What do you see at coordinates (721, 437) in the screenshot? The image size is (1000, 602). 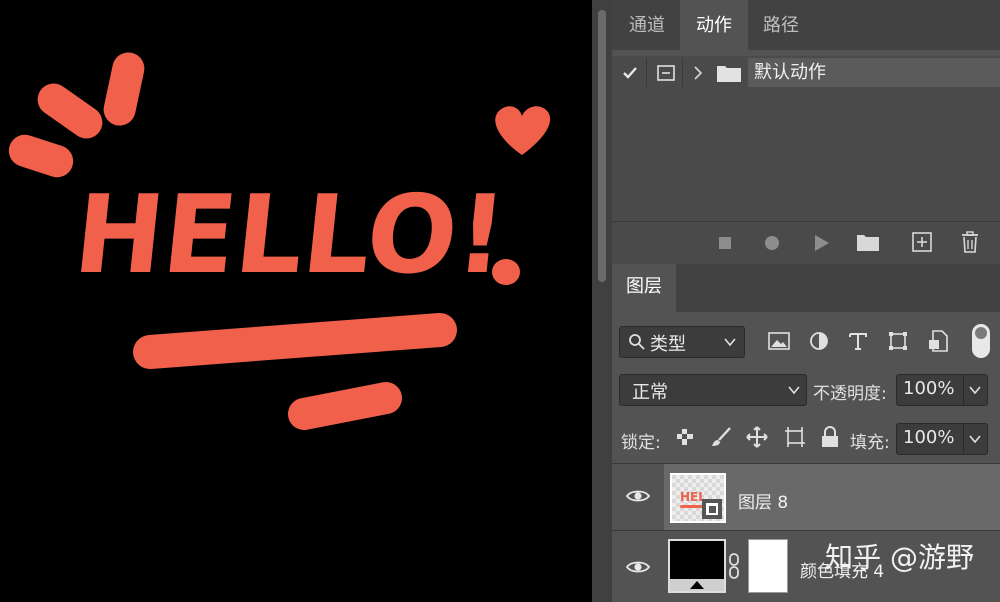 I see `lock-image-pixels-brush-icon` at bounding box center [721, 437].